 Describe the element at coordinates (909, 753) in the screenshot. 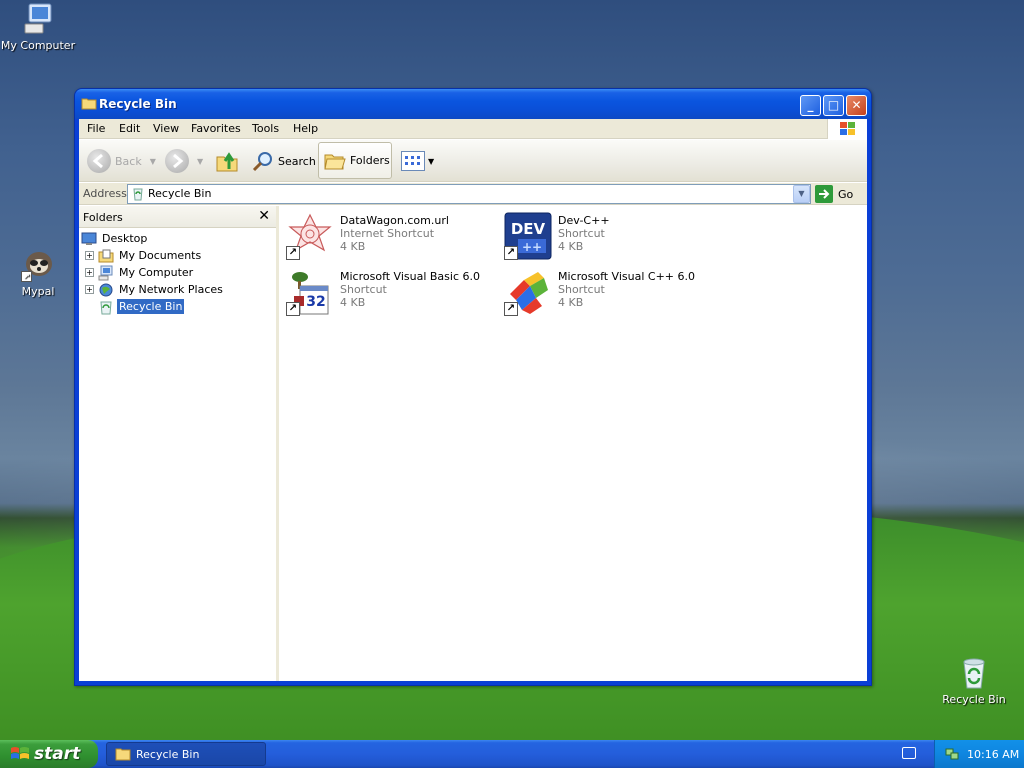

I see `keyboard-icon` at that location.